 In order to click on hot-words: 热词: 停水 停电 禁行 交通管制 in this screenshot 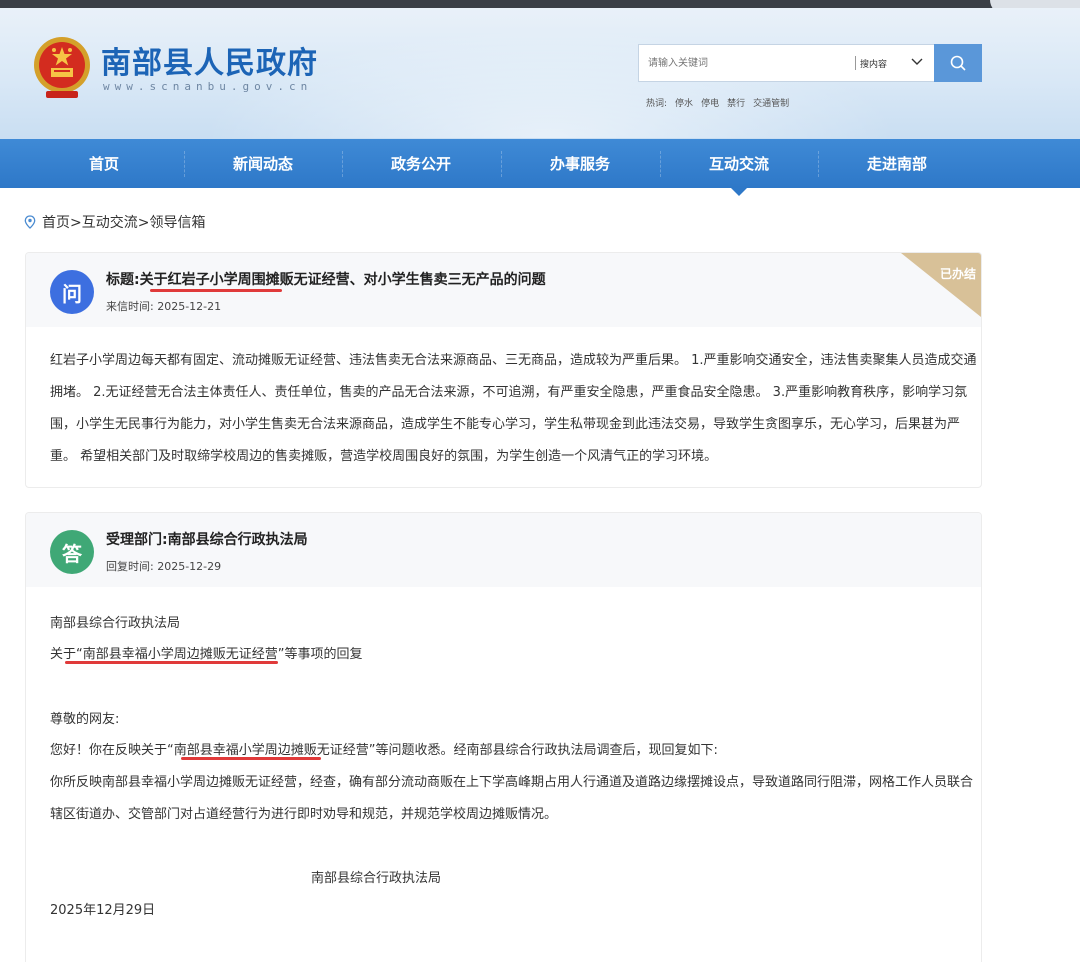, I will do `click(717, 102)`.